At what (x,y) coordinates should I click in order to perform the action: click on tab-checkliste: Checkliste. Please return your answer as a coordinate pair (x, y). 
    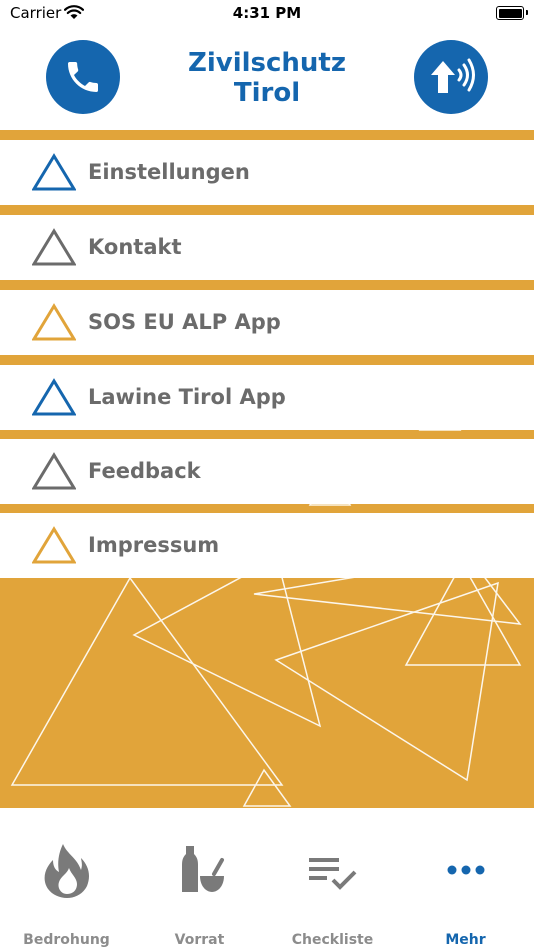
    Looking at the image, I should click on (332, 879).